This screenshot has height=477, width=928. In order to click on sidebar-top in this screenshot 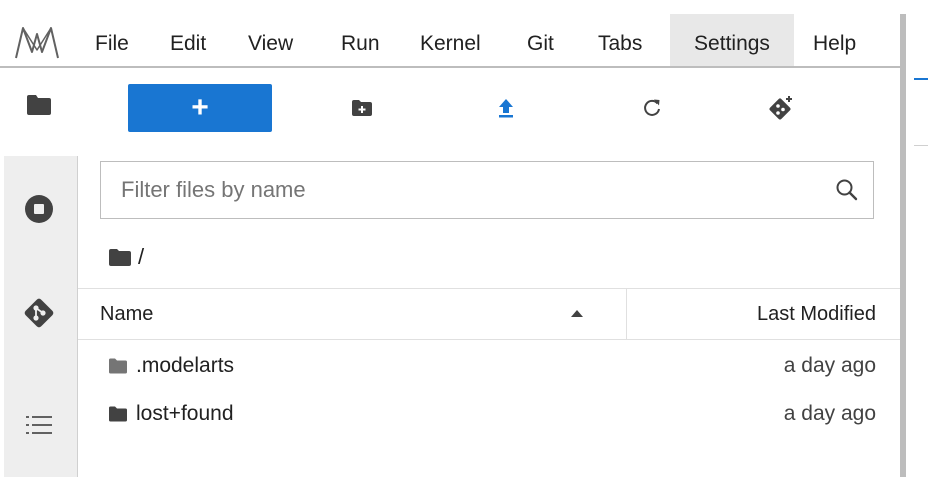, I will do `click(39, 112)`.